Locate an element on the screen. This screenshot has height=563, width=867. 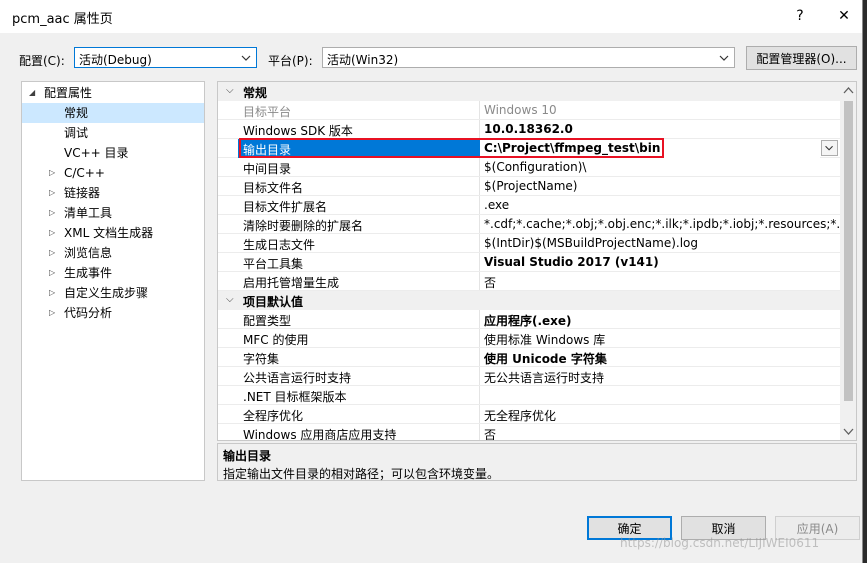
platform-dropdown: 活动(Win32) is located at coordinates (528, 57).